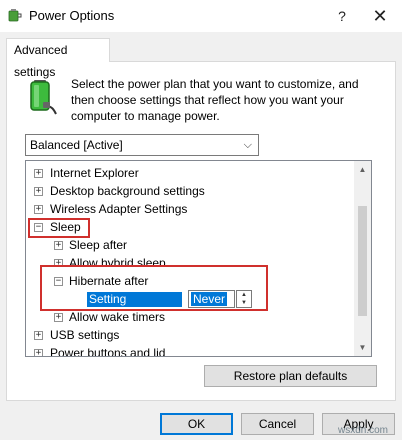  Describe the element at coordinates (65, 227) in the screenshot. I see `tree-item-label: Sleep` at that location.